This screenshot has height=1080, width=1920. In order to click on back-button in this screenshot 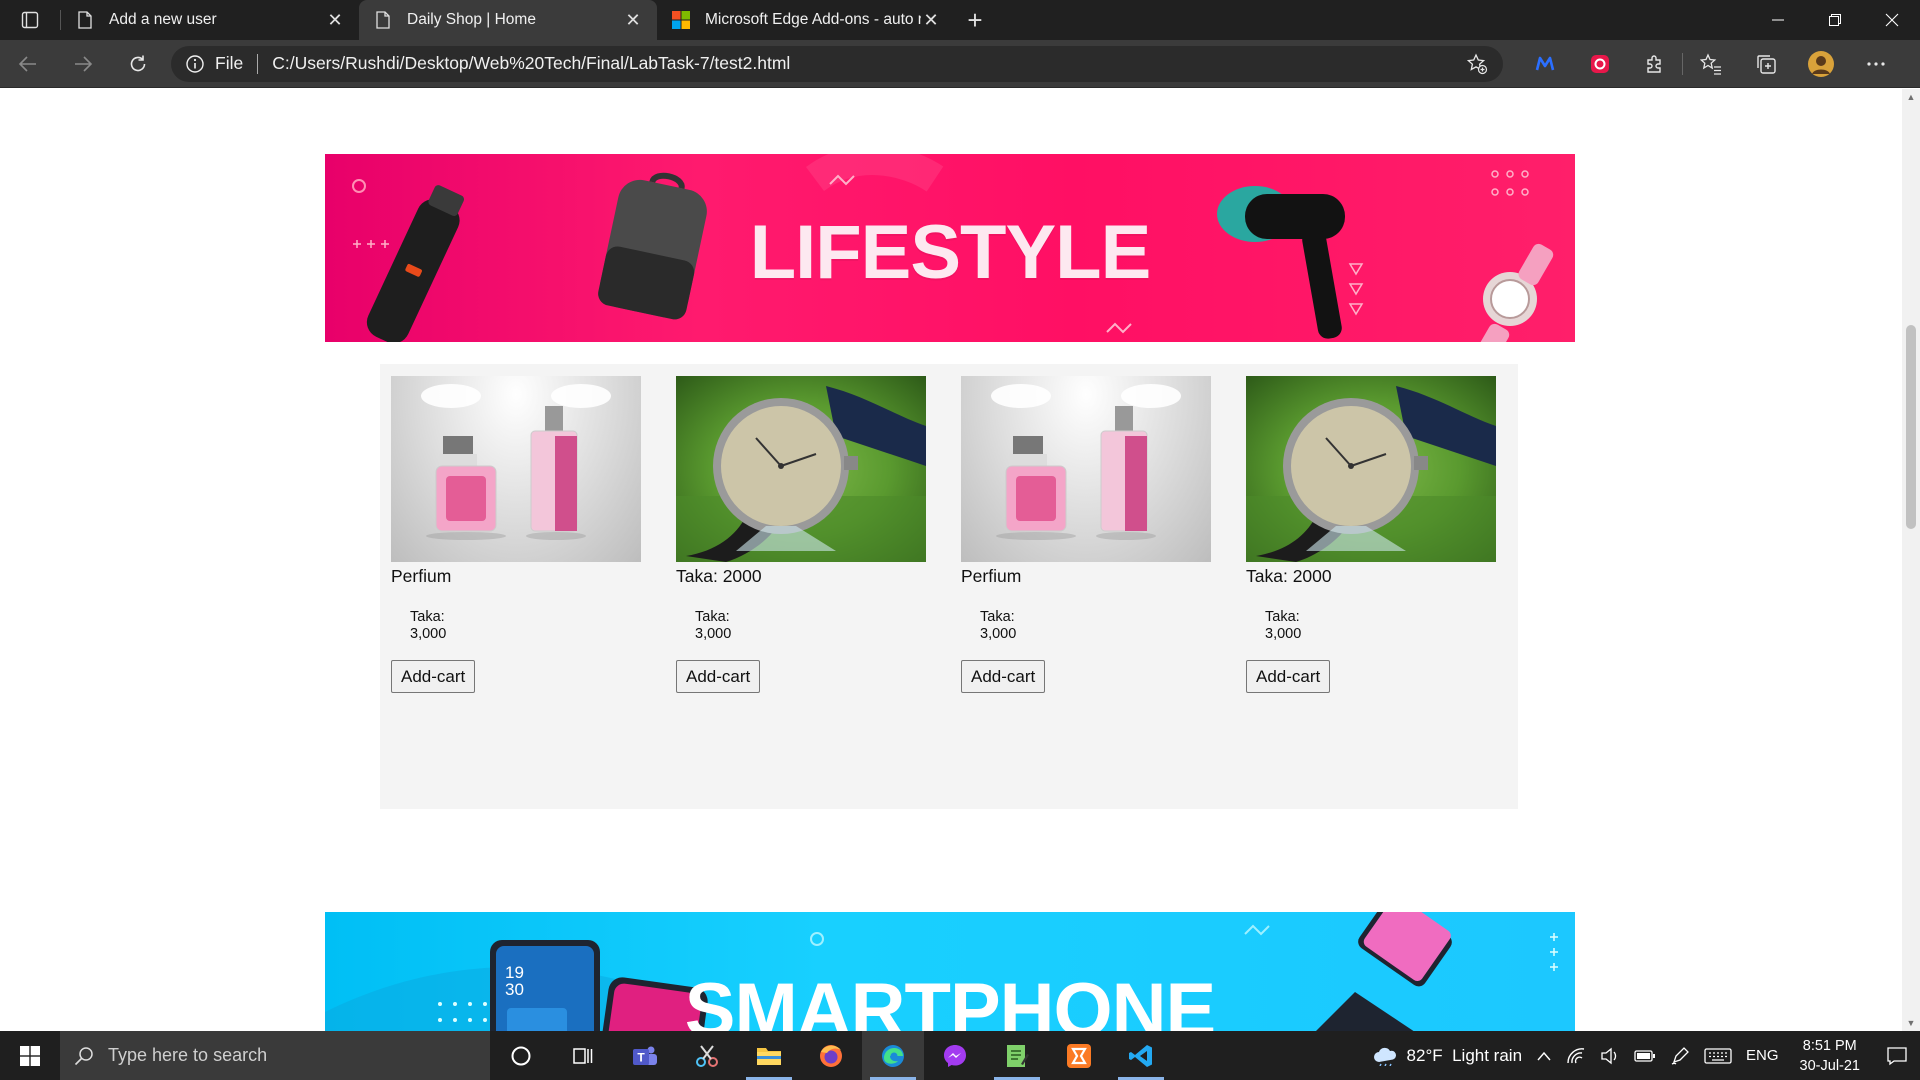, I will do `click(27, 64)`.